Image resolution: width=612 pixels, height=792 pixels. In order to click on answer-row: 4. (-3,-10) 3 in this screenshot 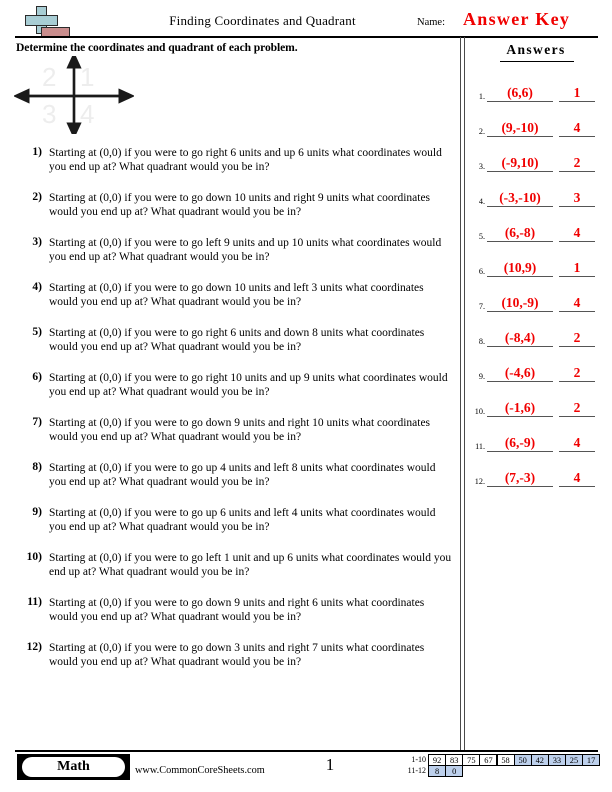, I will do `click(539, 191)`.